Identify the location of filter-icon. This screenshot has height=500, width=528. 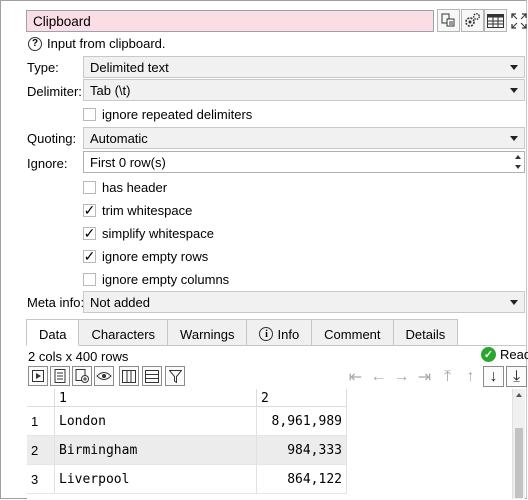
(175, 376).